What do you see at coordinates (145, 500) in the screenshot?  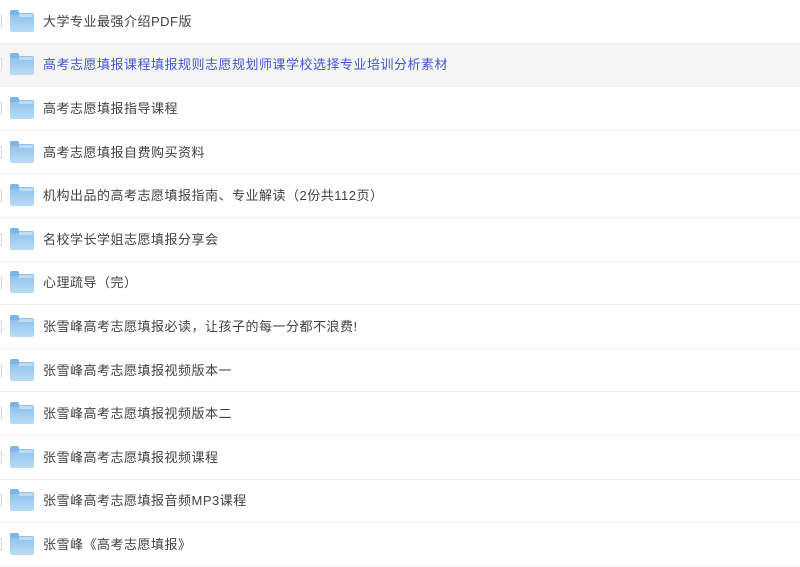 I see `file-name-link: 张雪峰高考志愿填报音频MP3课程` at bounding box center [145, 500].